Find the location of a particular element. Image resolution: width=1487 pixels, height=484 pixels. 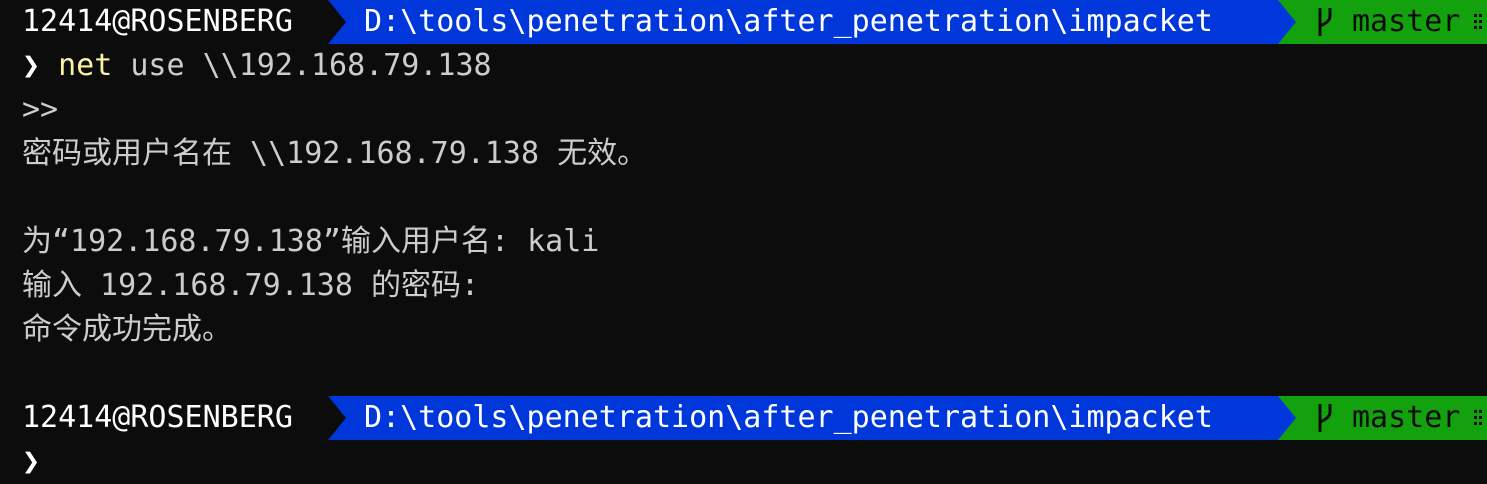

command-line: ❯ net use \\192.168.79.138 is located at coordinates (257, 66).